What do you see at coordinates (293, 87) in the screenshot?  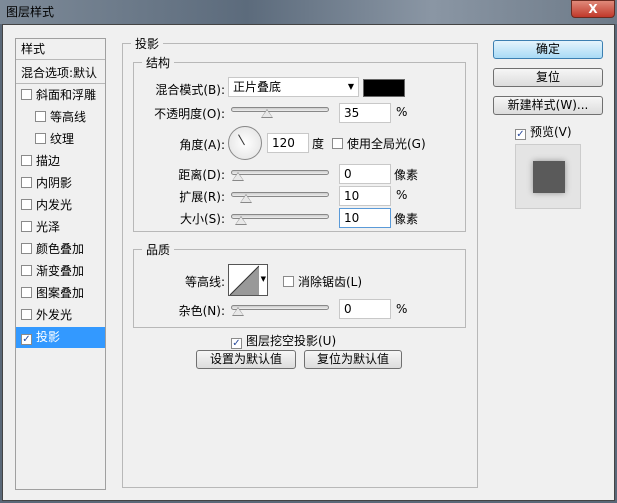 I see `blend-mode-select: 正片叠底 ▼` at bounding box center [293, 87].